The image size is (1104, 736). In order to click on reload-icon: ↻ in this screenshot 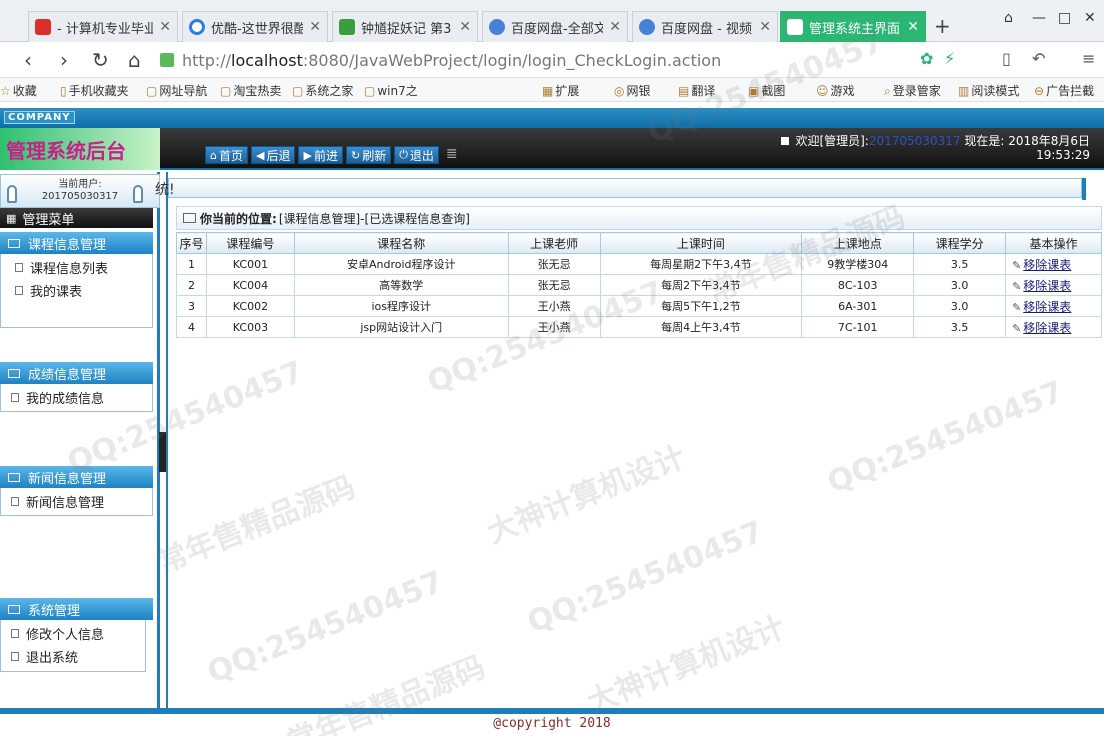, I will do `click(100, 60)`.